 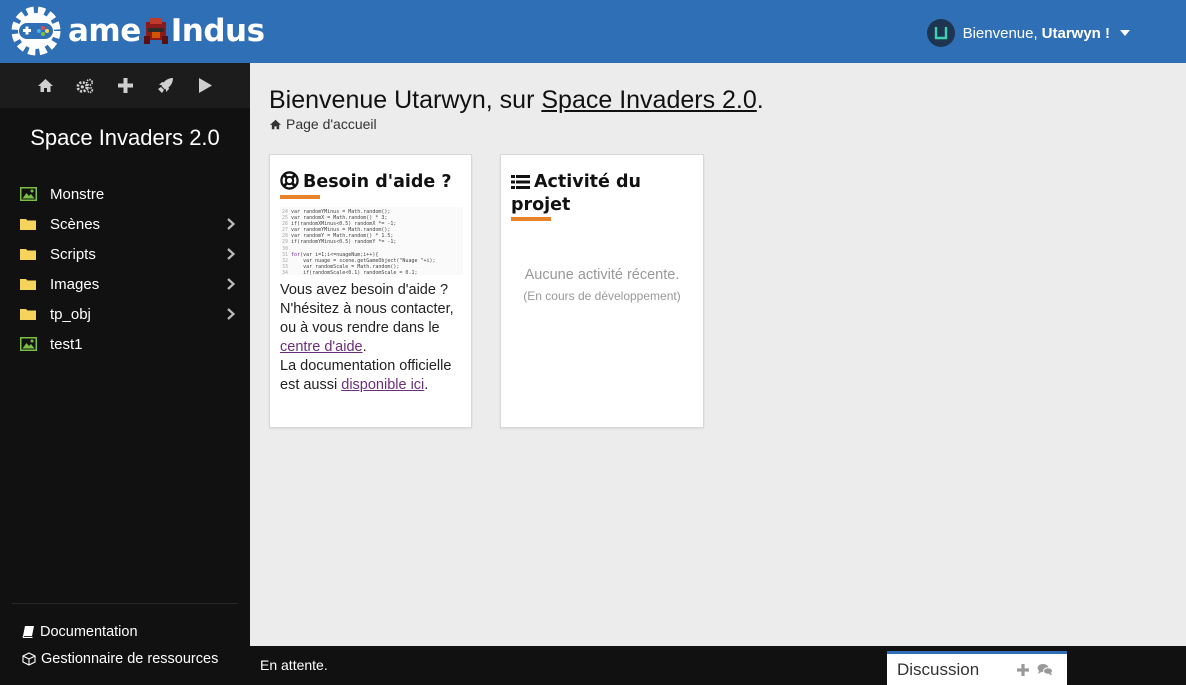 I want to click on comments-icon, so click(x=1045, y=669).